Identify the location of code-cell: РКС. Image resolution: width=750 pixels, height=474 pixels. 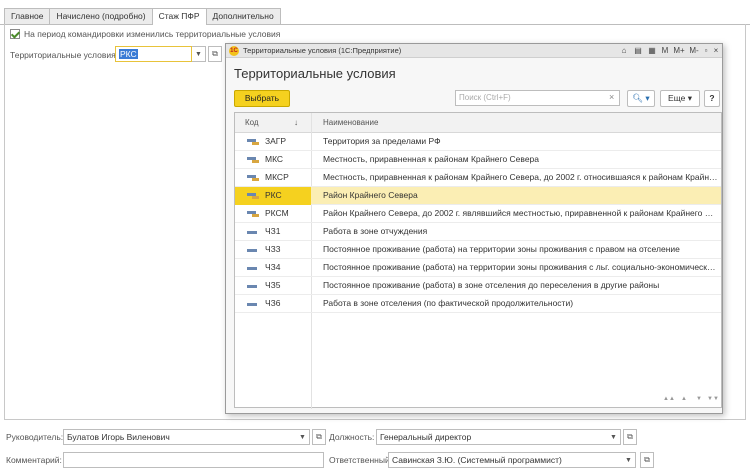
(273, 195).